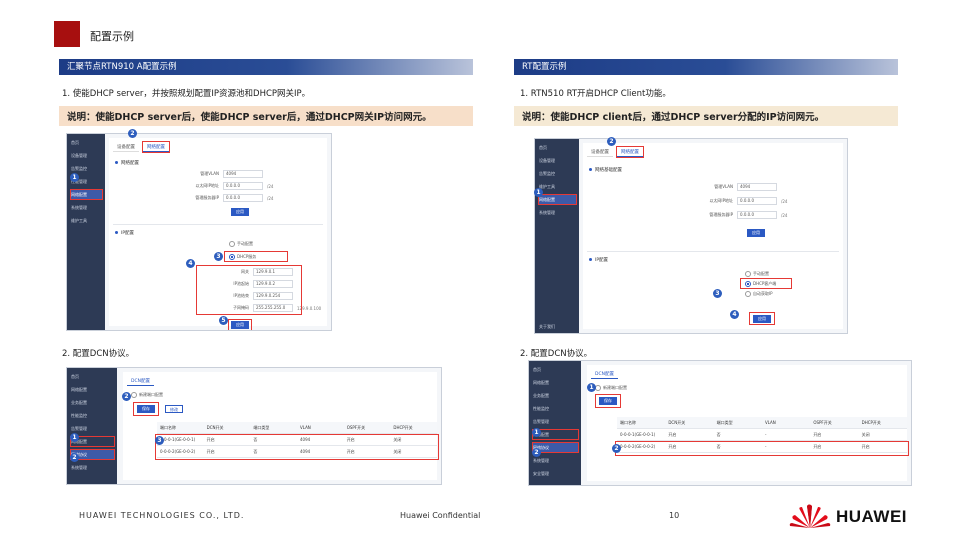 The height and width of the screenshot is (540, 960). Describe the element at coordinates (762, 435) in the screenshot. I see `table-row: 0-0-0-1(GE-0-0-1) 开启 否 - 开启 关闭` at that location.